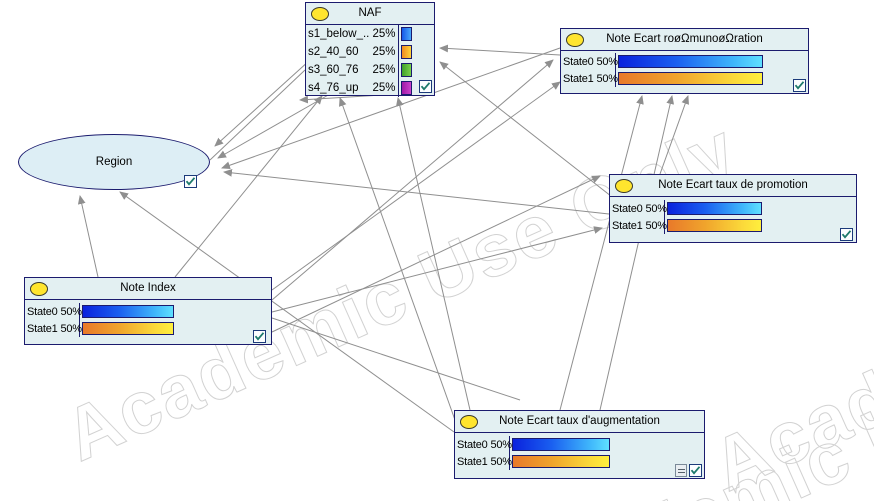 The width and height of the screenshot is (874, 501). I want to click on node-note-index-body: State0 50% State1 50%, so click(148, 322).